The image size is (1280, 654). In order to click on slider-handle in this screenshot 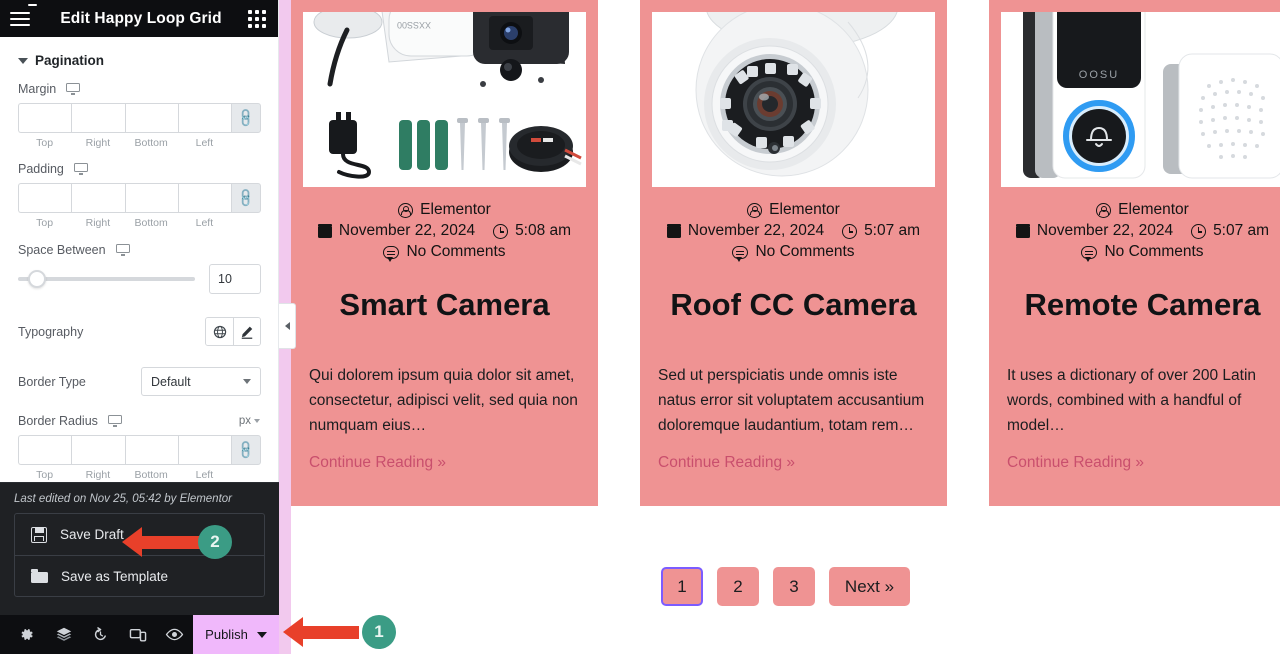, I will do `click(37, 279)`.